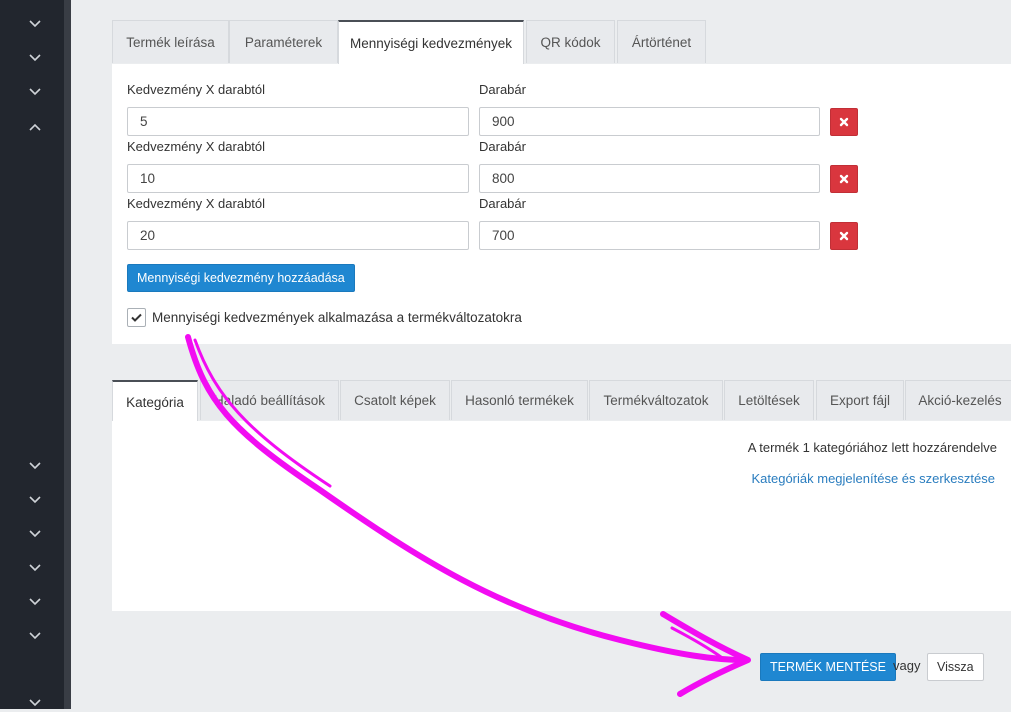 This screenshot has height=712, width=1011. I want to click on back-button: Vissza, so click(955, 667).